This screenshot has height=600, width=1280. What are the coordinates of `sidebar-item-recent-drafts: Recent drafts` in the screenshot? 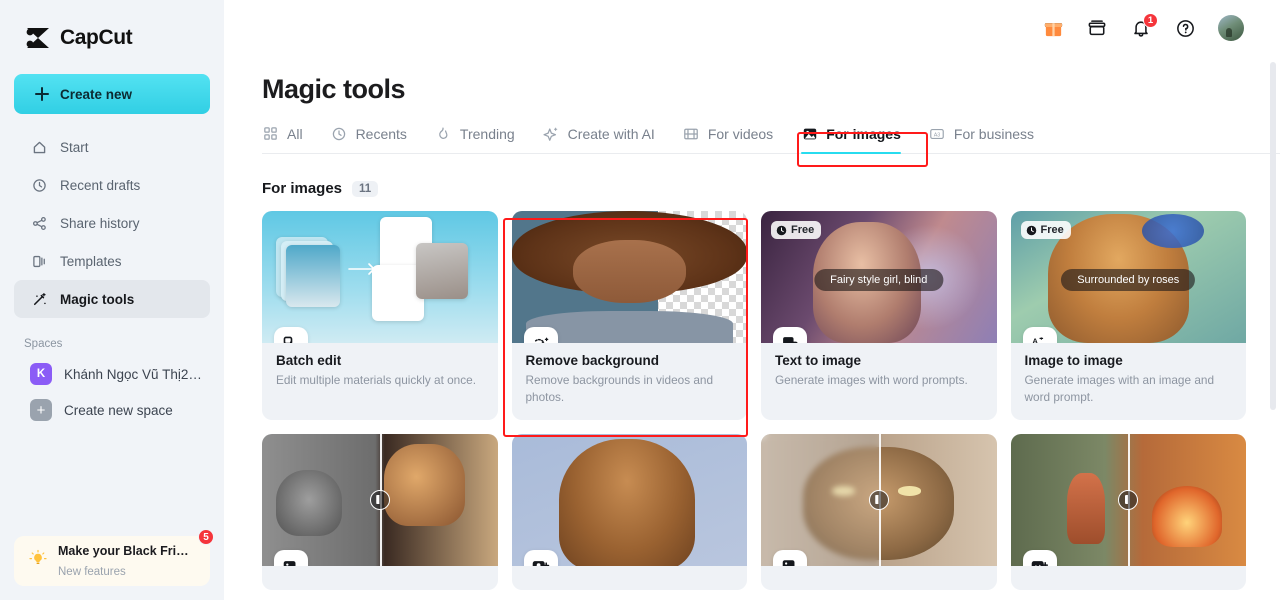 It's located at (112, 185).